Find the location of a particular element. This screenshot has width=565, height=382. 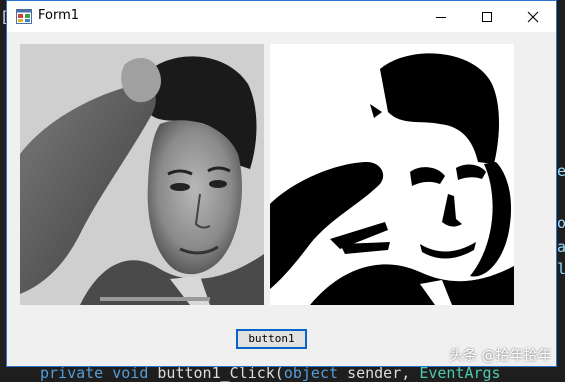

close-icon is located at coordinates (533, 16).